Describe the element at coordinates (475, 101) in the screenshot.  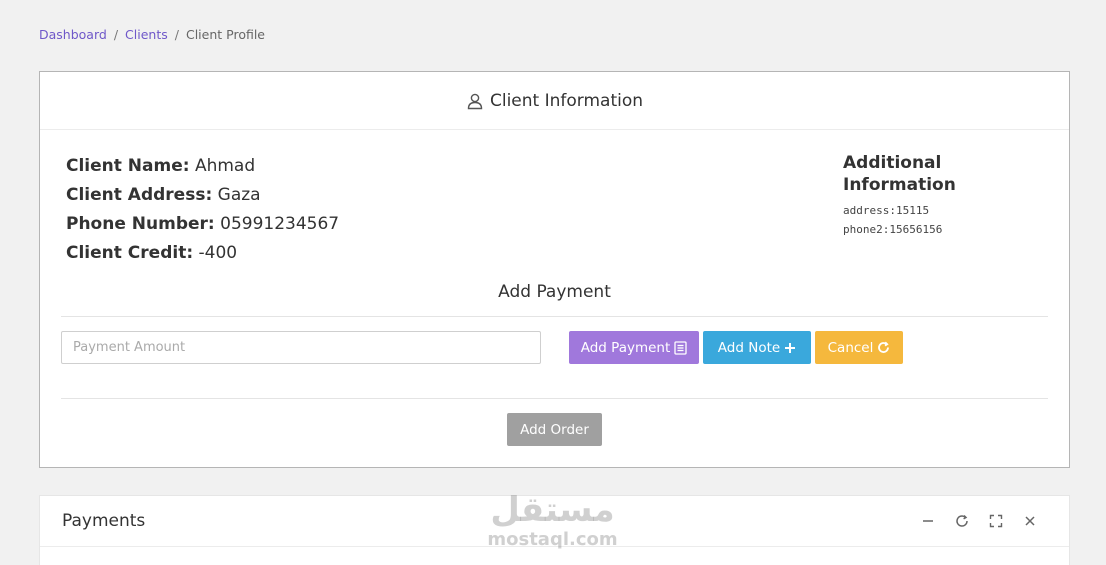
I see `user-icon` at that location.